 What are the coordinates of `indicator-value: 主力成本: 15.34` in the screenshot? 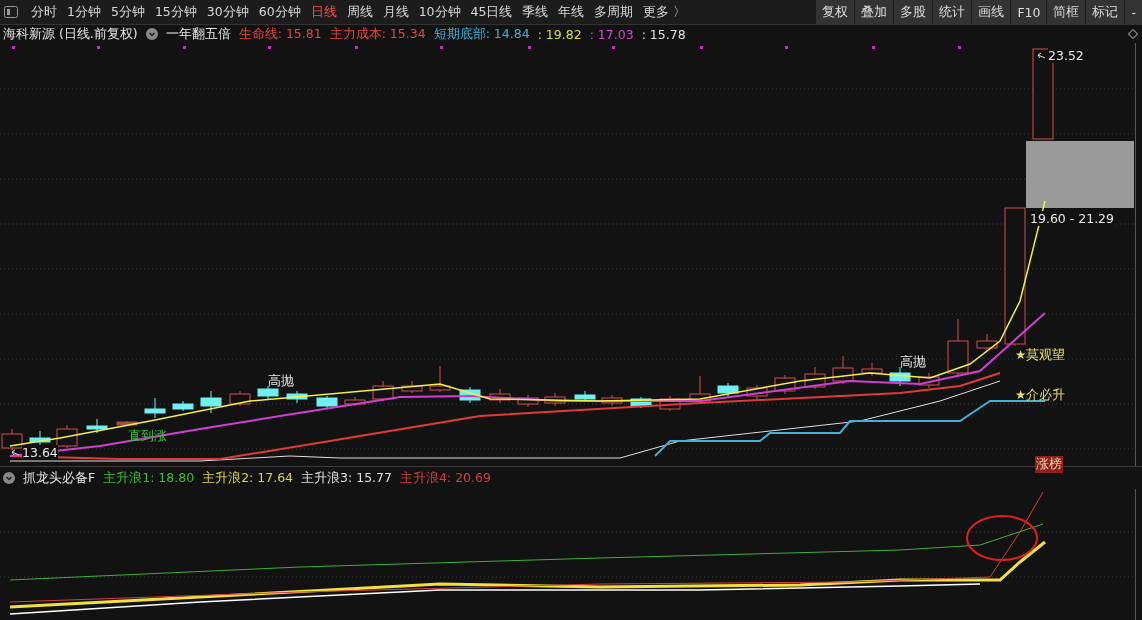 It's located at (377, 34).